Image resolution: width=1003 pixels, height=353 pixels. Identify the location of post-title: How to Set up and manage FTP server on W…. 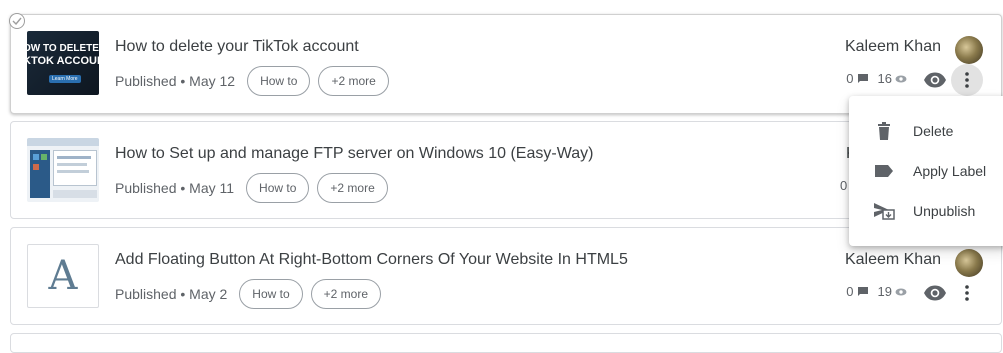
(354, 154).